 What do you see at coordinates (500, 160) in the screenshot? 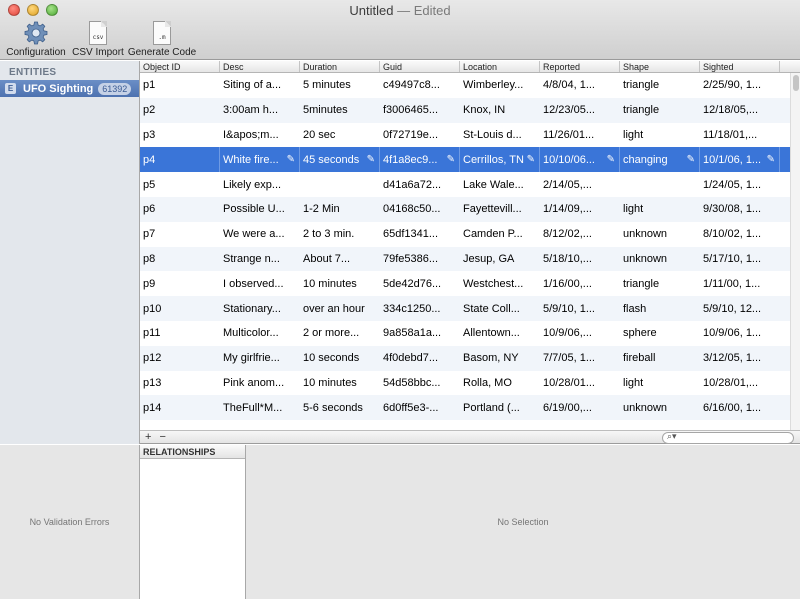
I see `table-cell: Cerrillos, TN ✎` at bounding box center [500, 160].